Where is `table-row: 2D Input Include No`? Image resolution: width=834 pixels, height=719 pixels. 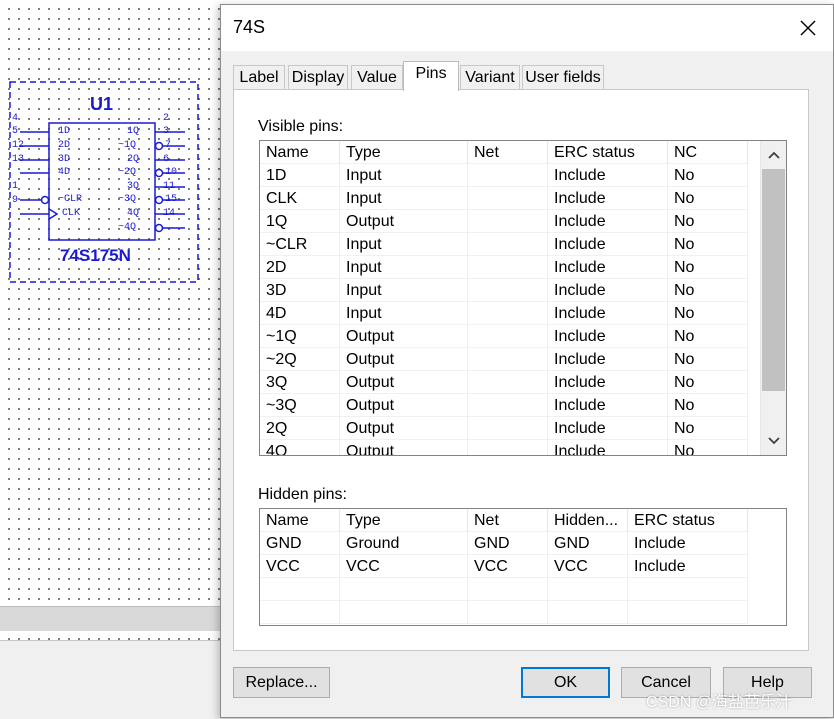 table-row: 2D Input Include No is located at coordinates (504, 267).